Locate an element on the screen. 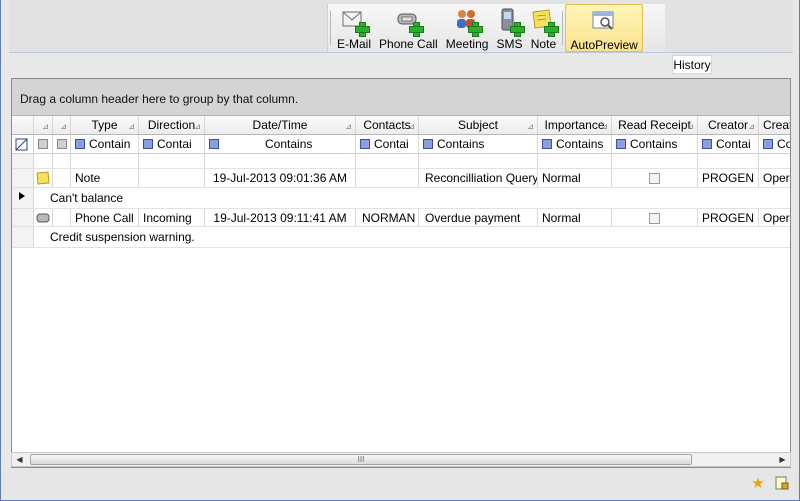 This screenshot has height=501, width=800. column-header-contacts: Contacts ⊿ is located at coordinates (387, 125).